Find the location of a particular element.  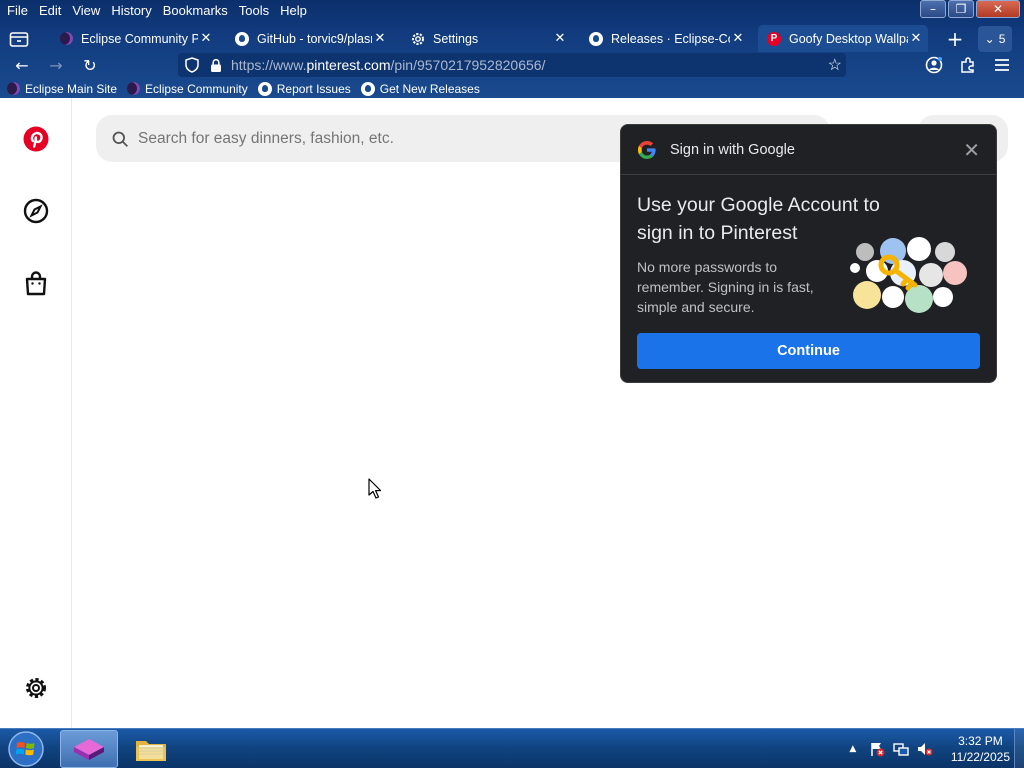

volume-muted-icon is located at coordinates (925, 749).